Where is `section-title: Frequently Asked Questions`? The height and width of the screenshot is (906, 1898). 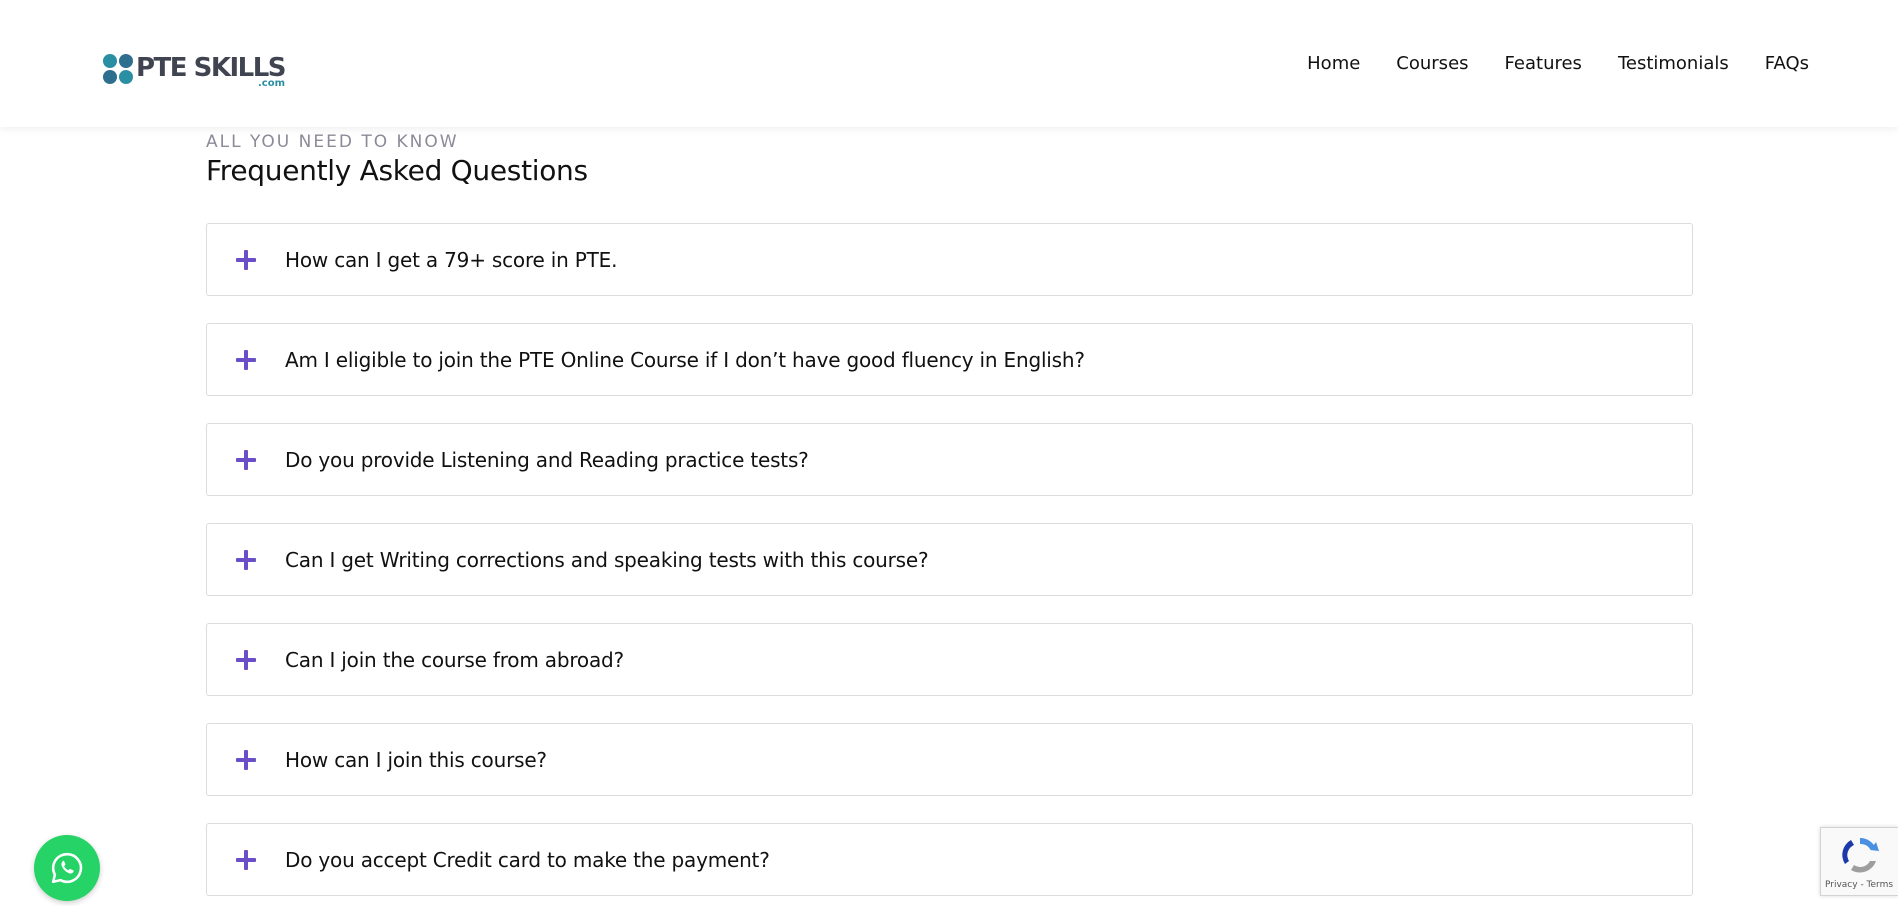
section-title: Frequently Asked Questions is located at coordinates (397, 170).